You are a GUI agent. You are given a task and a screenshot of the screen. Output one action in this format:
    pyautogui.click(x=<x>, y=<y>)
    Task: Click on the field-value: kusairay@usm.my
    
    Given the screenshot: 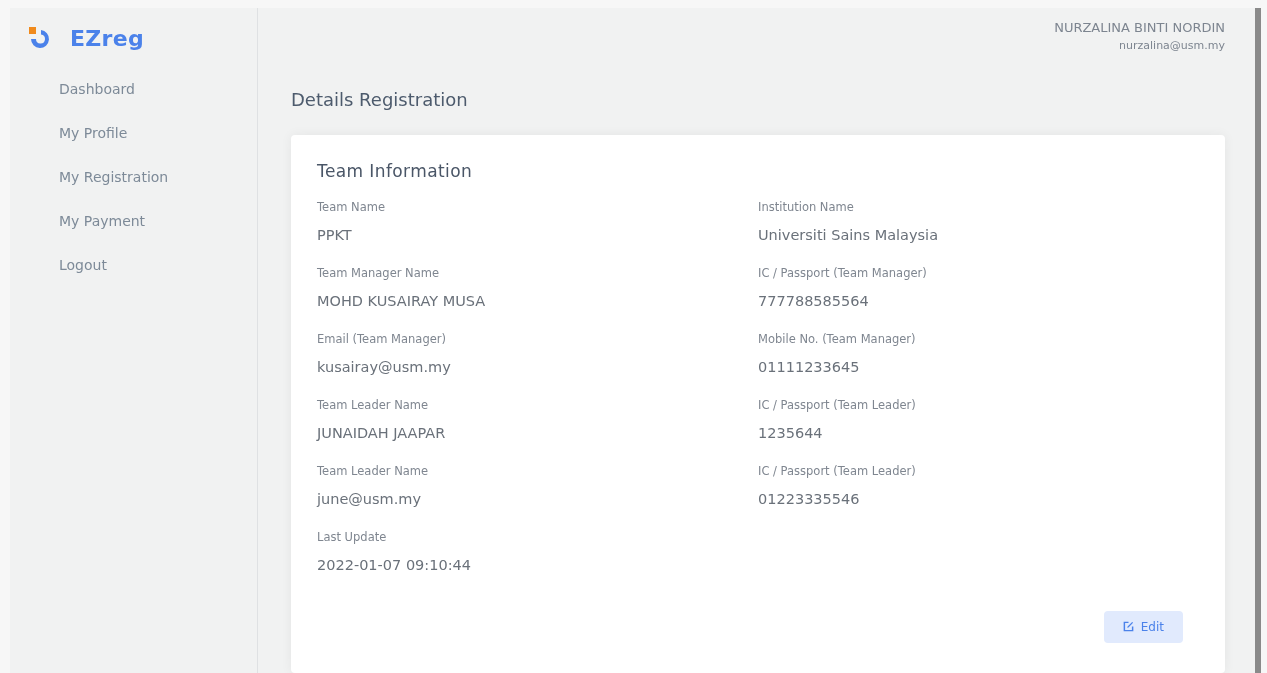 What is the action you would take?
    pyautogui.click(x=384, y=367)
    